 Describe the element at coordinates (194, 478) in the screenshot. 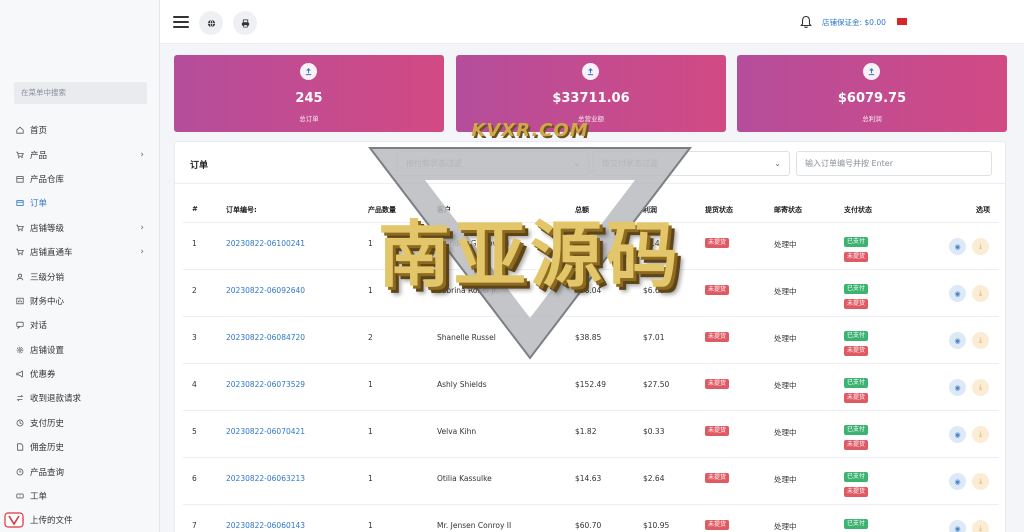

I see `row-index: 6` at that location.